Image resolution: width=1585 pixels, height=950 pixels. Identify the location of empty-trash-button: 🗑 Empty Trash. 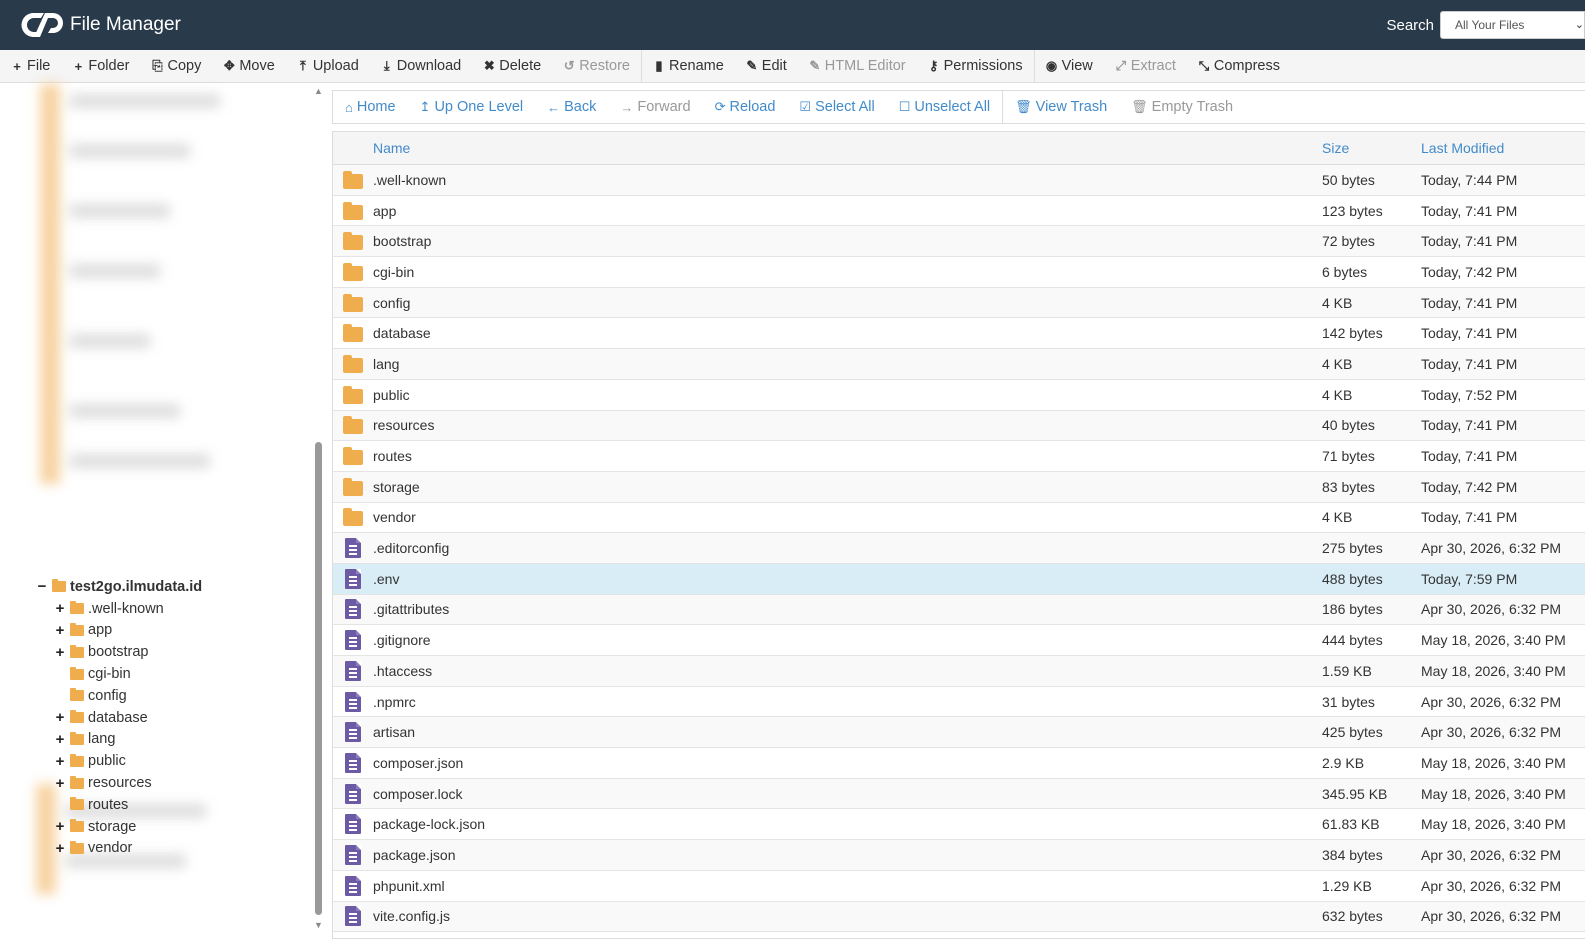
(1182, 107).